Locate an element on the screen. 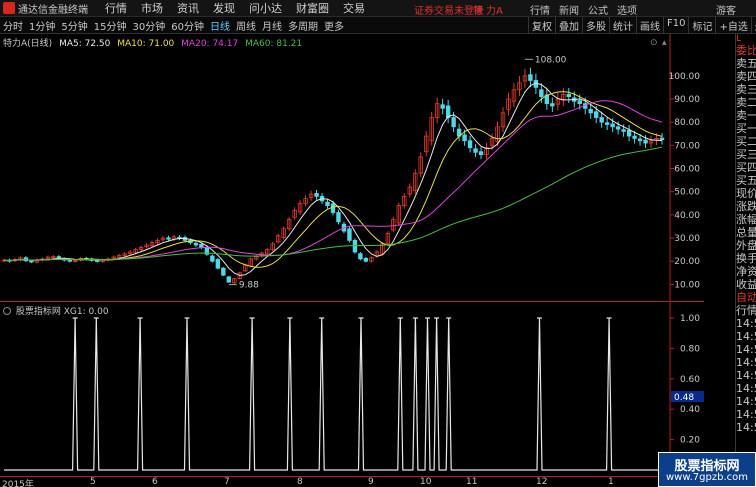 The image size is (756, 487). back-button: 返回 is located at coordinates (753, 25).